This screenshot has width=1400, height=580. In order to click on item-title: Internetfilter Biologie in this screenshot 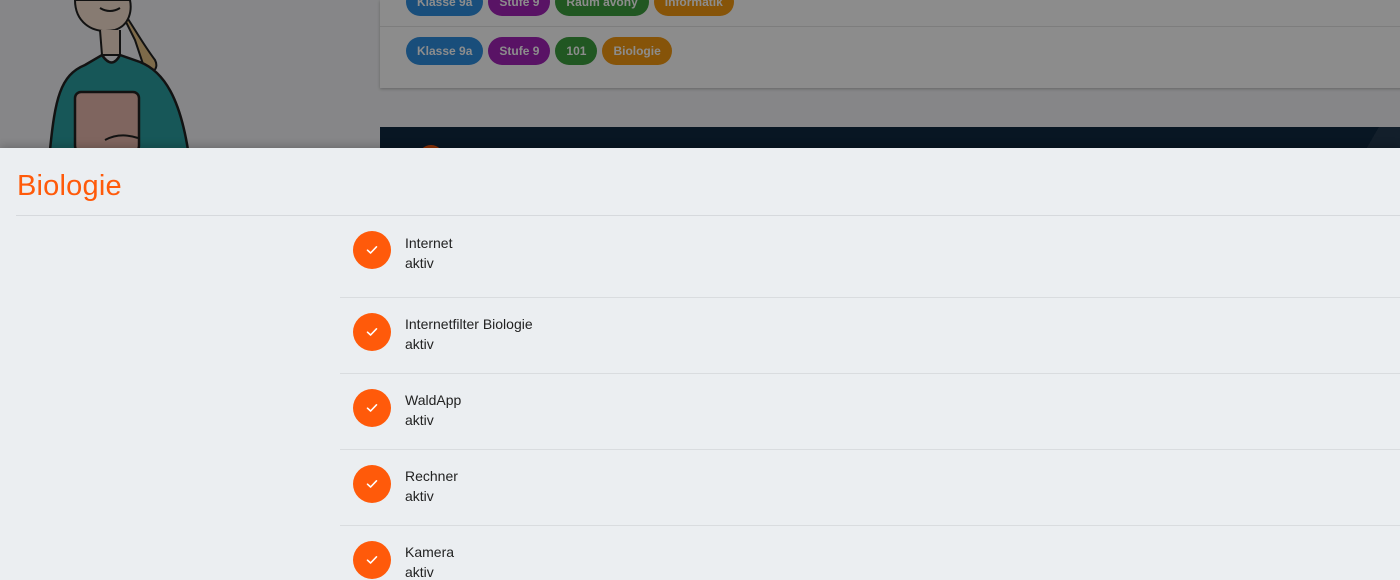, I will do `click(469, 324)`.